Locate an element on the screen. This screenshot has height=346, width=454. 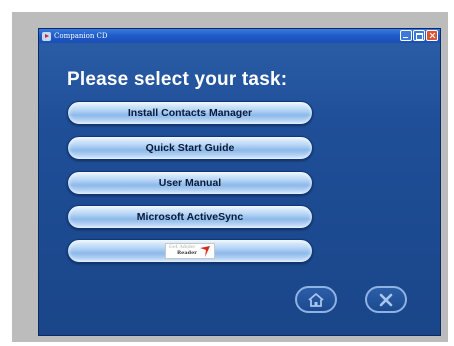
close-window-button is located at coordinates (432, 35).